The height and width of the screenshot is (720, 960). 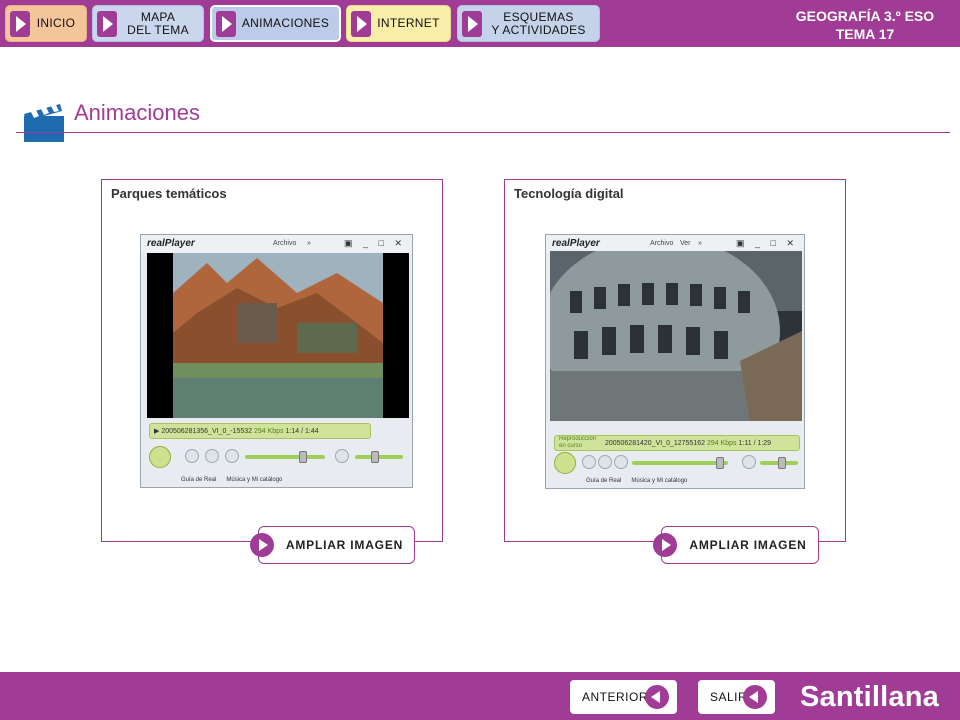 I want to click on anterior-label: ANTERIOR, so click(x=615, y=697).